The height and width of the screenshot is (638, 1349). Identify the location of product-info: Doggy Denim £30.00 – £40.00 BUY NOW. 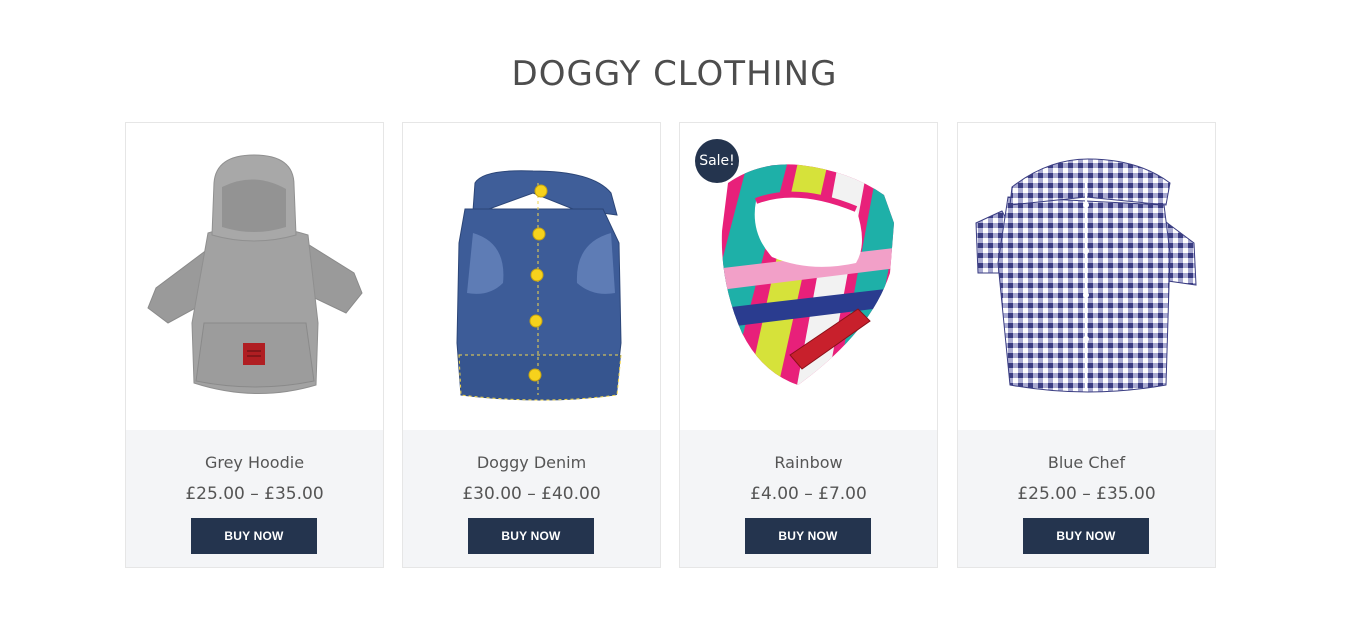
(531, 498).